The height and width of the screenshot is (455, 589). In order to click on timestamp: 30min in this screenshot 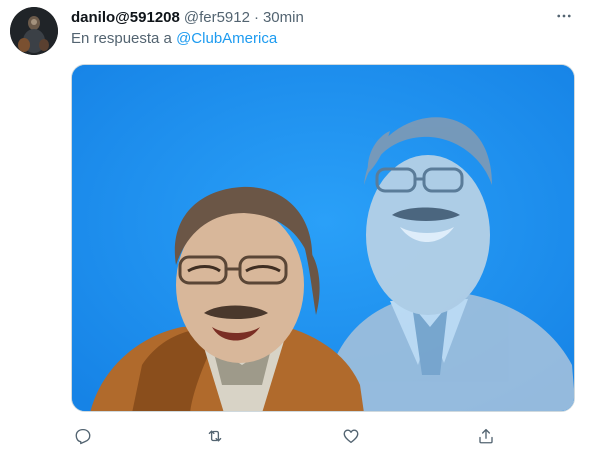, I will do `click(283, 17)`.